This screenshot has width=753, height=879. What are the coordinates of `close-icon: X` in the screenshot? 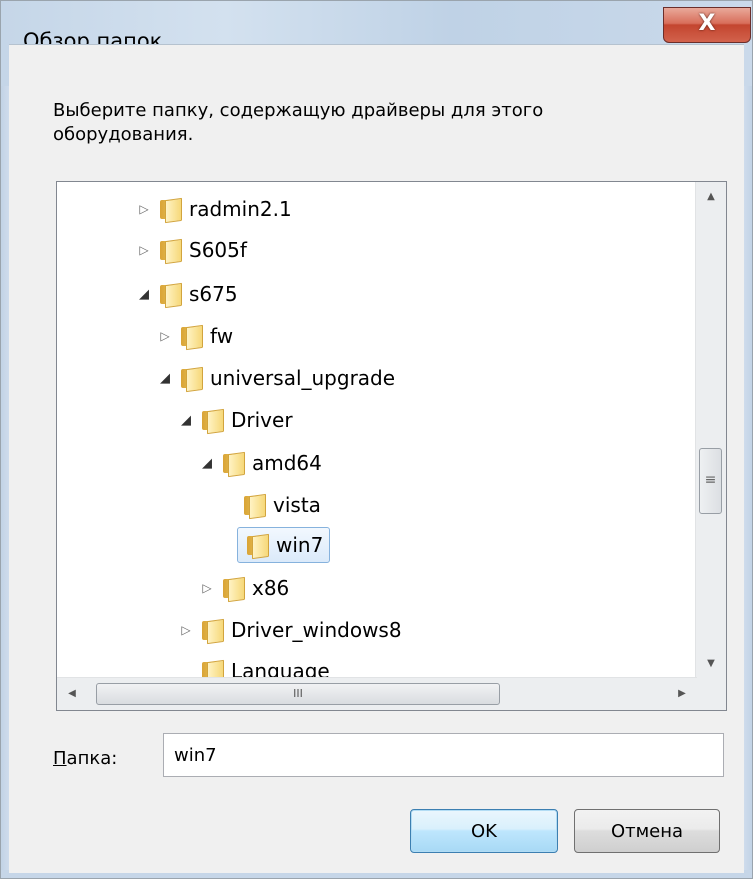 It's located at (707, 23).